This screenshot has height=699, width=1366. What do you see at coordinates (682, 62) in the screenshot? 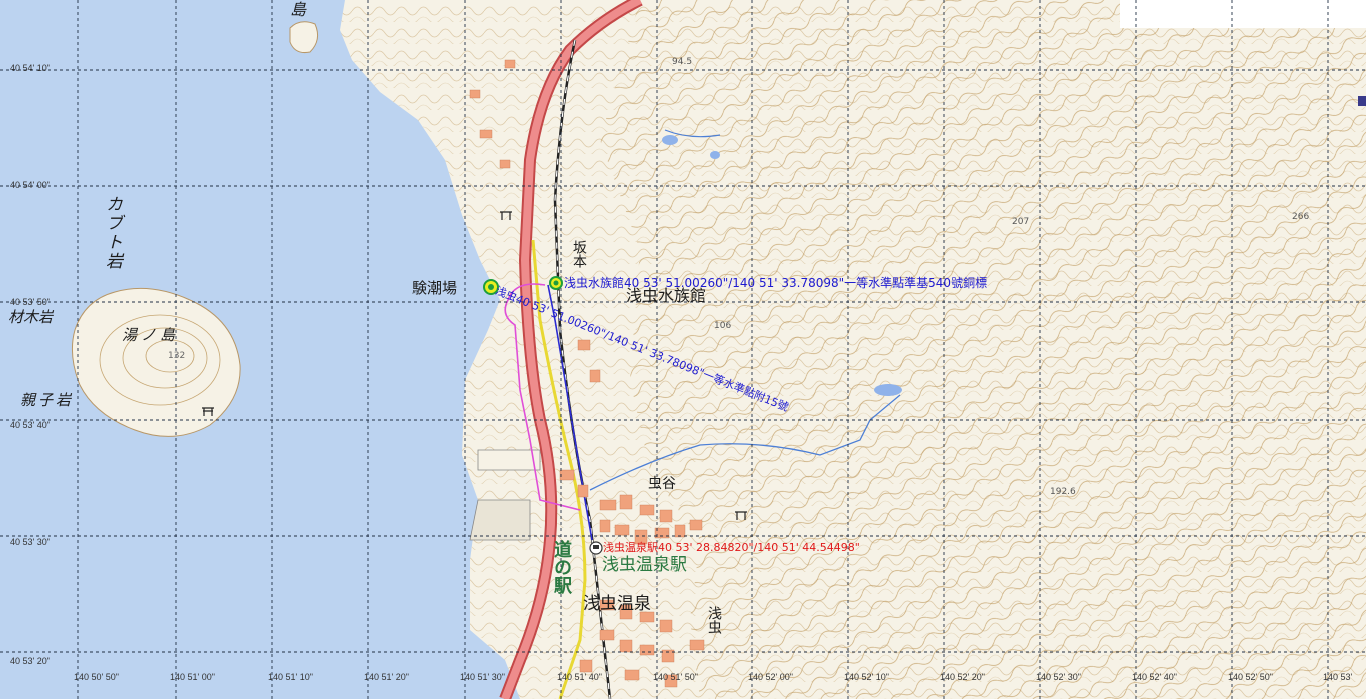
I see `label-elev-945: 94.5` at bounding box center [682, 62].